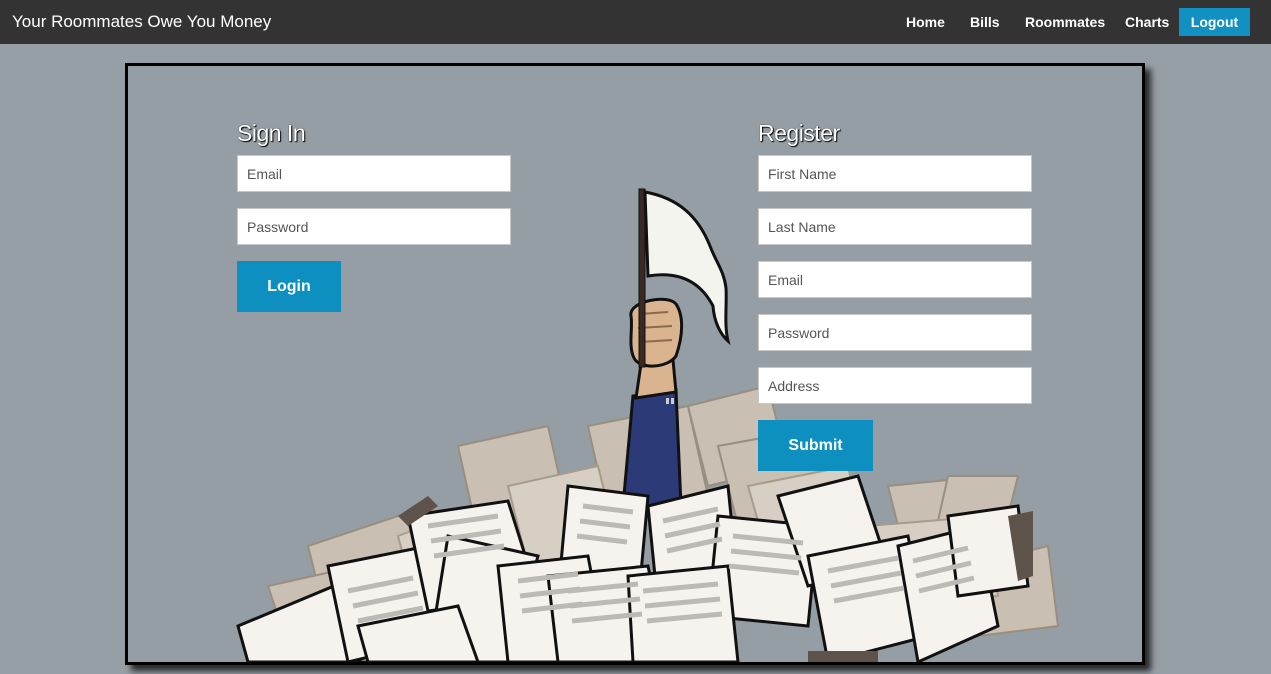 The image size is (1271, 674). What do you see at coordinates (374, 173) in the screenshot?
I see `signin-email-field` at bounding box center [374, 173].